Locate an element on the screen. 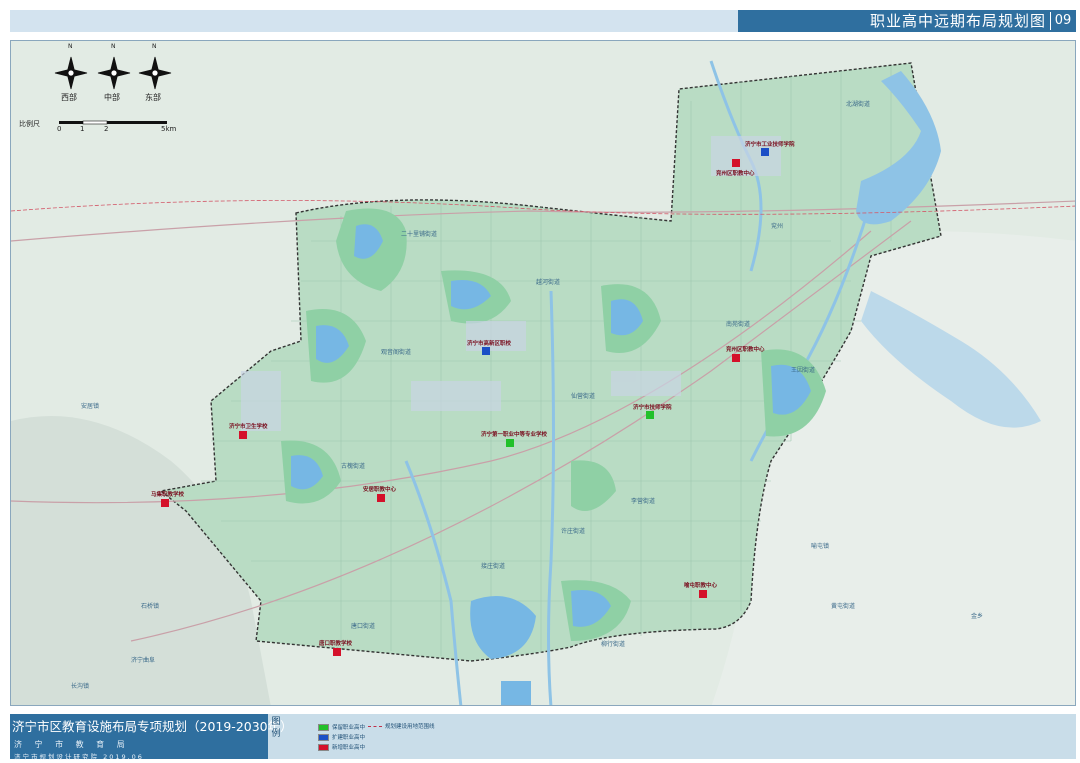 The width and height of the screenshot is (1080, 763). school-marker-diyizhizhuan is located at coordinates (510, 443).